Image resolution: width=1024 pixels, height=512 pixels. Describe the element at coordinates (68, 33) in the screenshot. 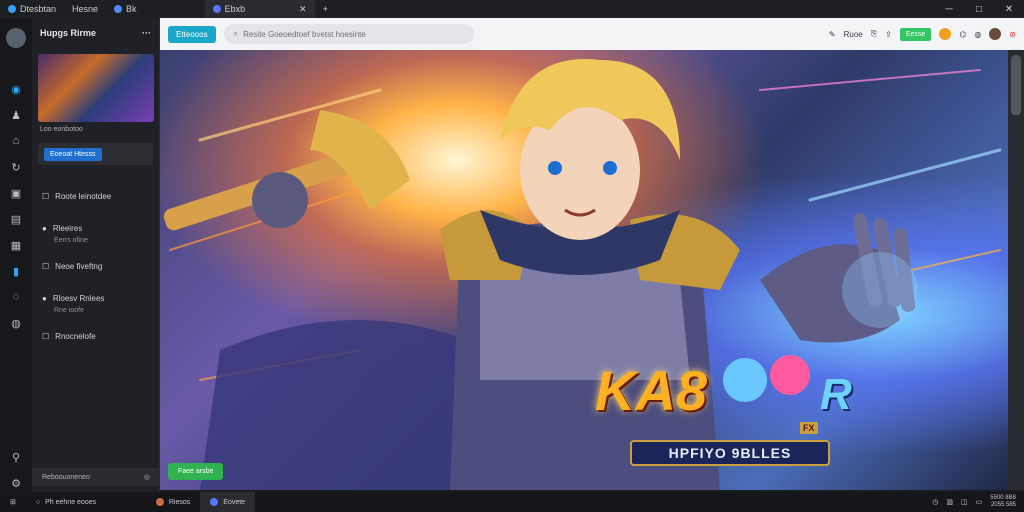

I see `sidebar-title: Hupgs Rirme` at that location.